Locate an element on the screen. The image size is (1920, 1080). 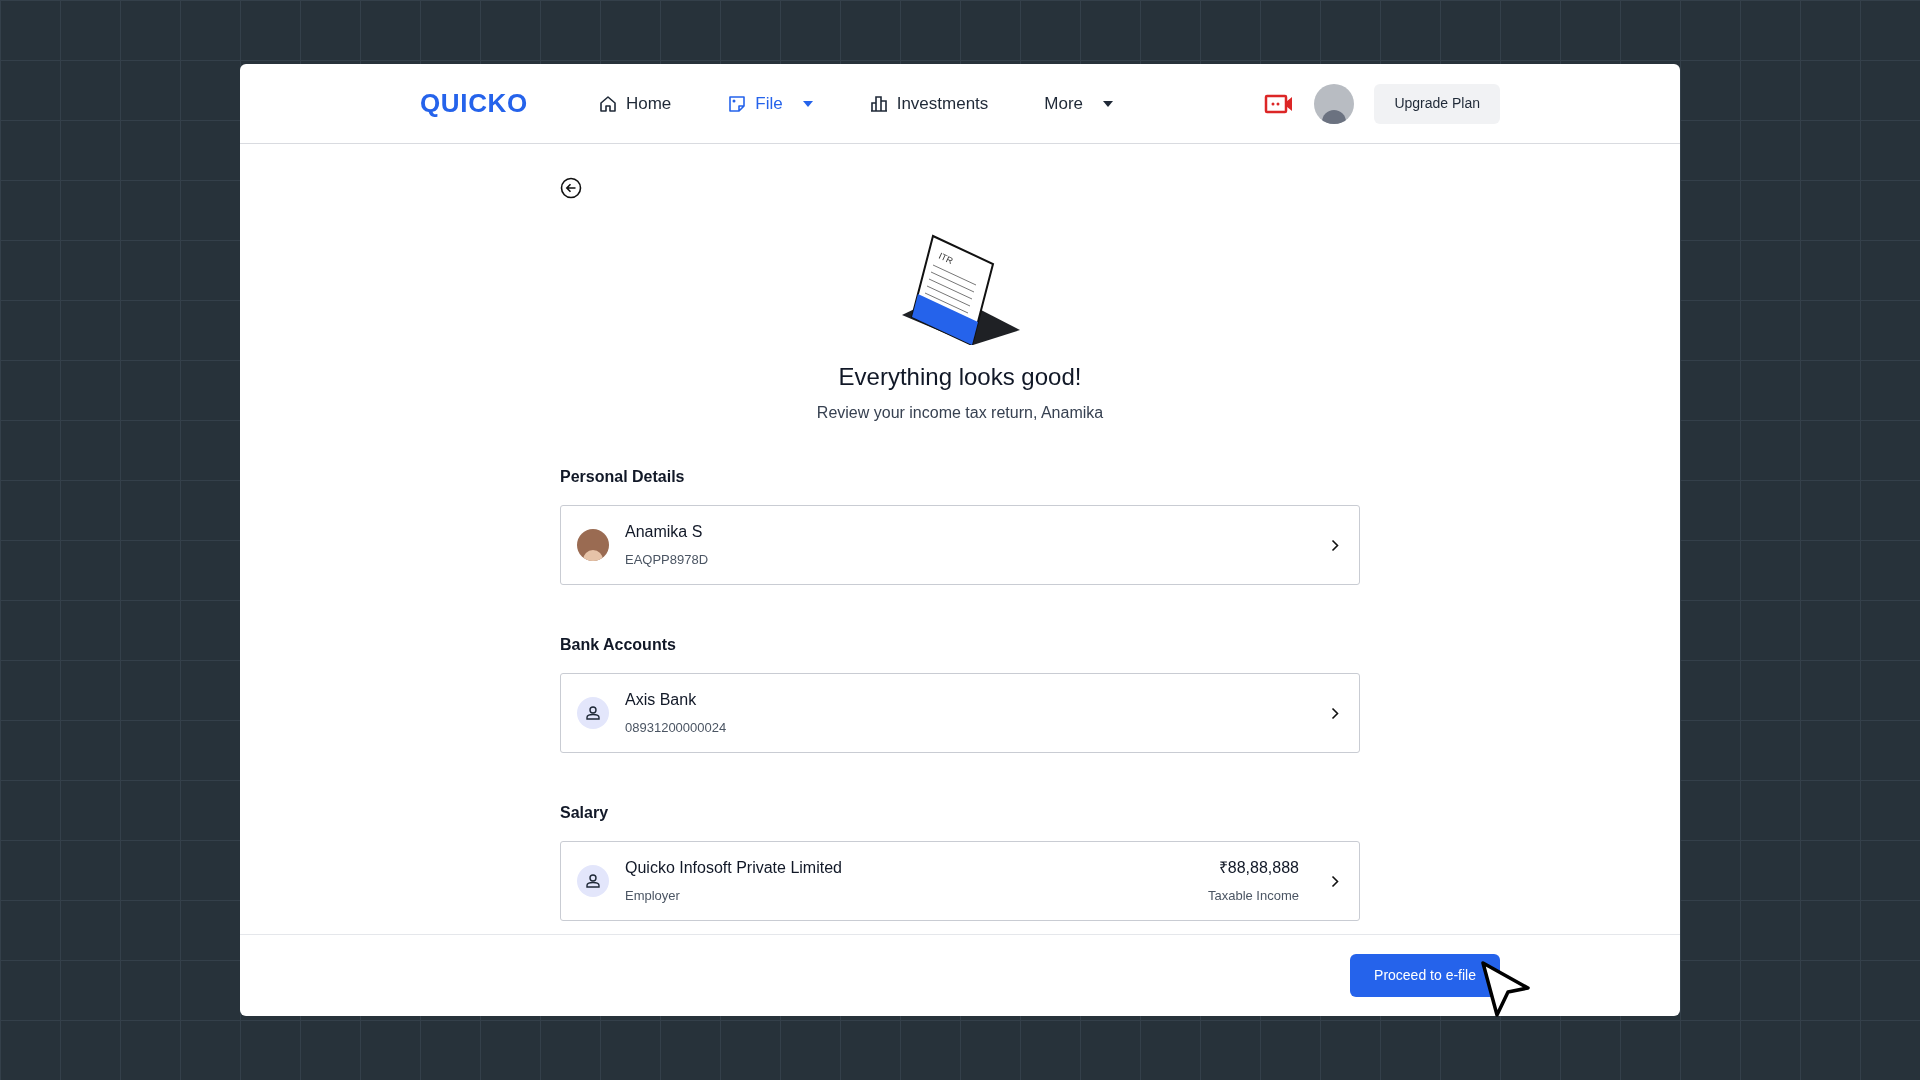
detail-card: Quicko Infosoft Private Limited Employer ₹88,88,888 Taxable Income is located at coordinates (960, 881).